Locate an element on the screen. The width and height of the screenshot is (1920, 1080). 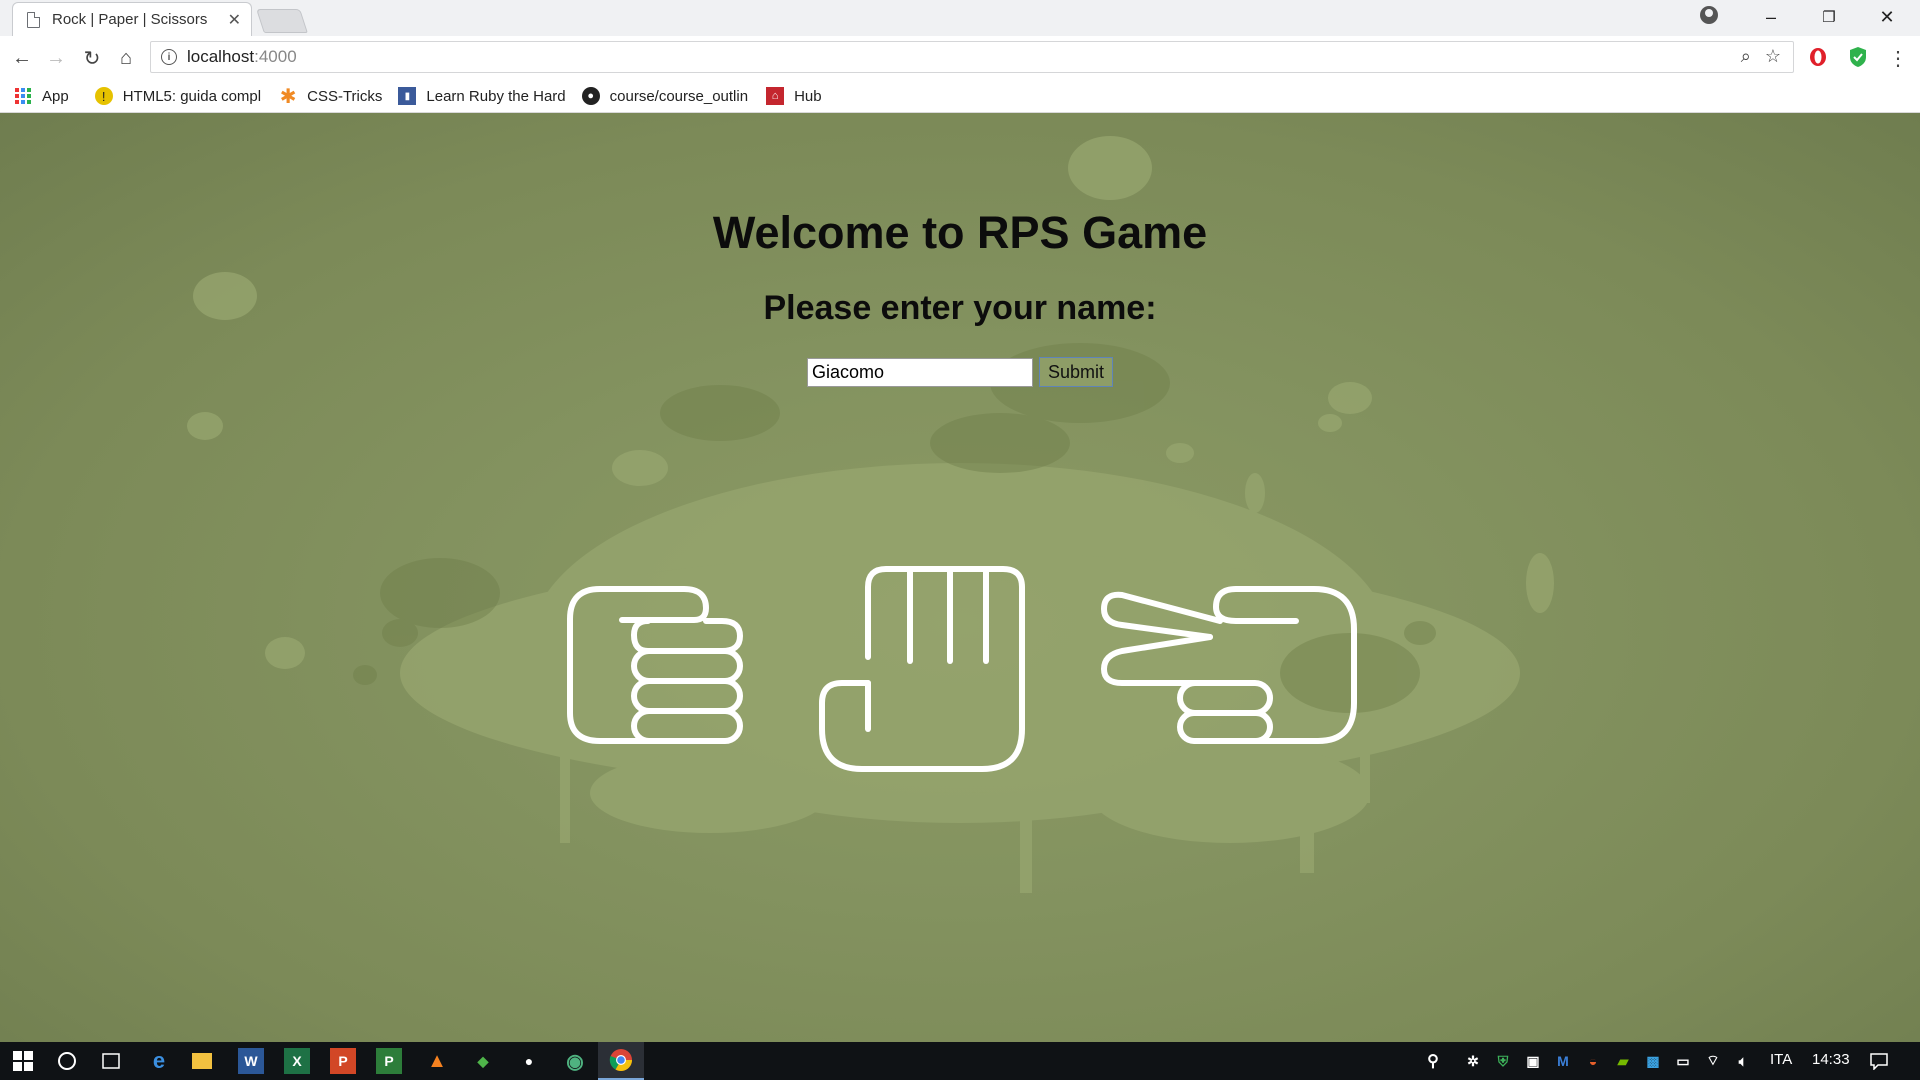
zoom-icon: ⌕ is located at coordinates (1746, 56).